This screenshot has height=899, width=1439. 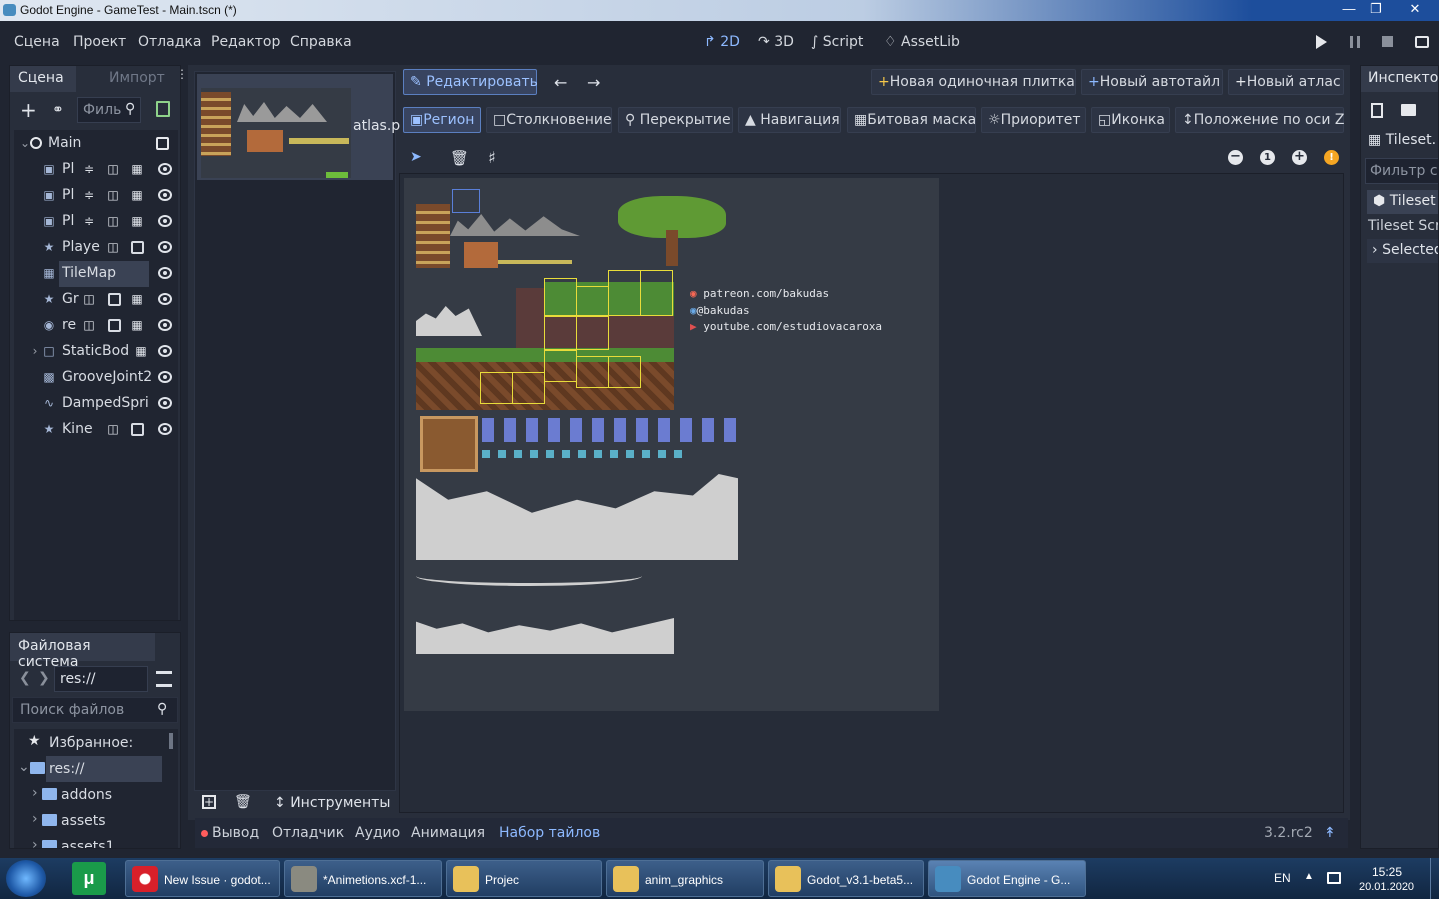 What do you see at coordinates (685, 878) in the screenshot?
I see `taskbar-item-anim-graphics: anim_graphics` at bounding box center [685, 878].